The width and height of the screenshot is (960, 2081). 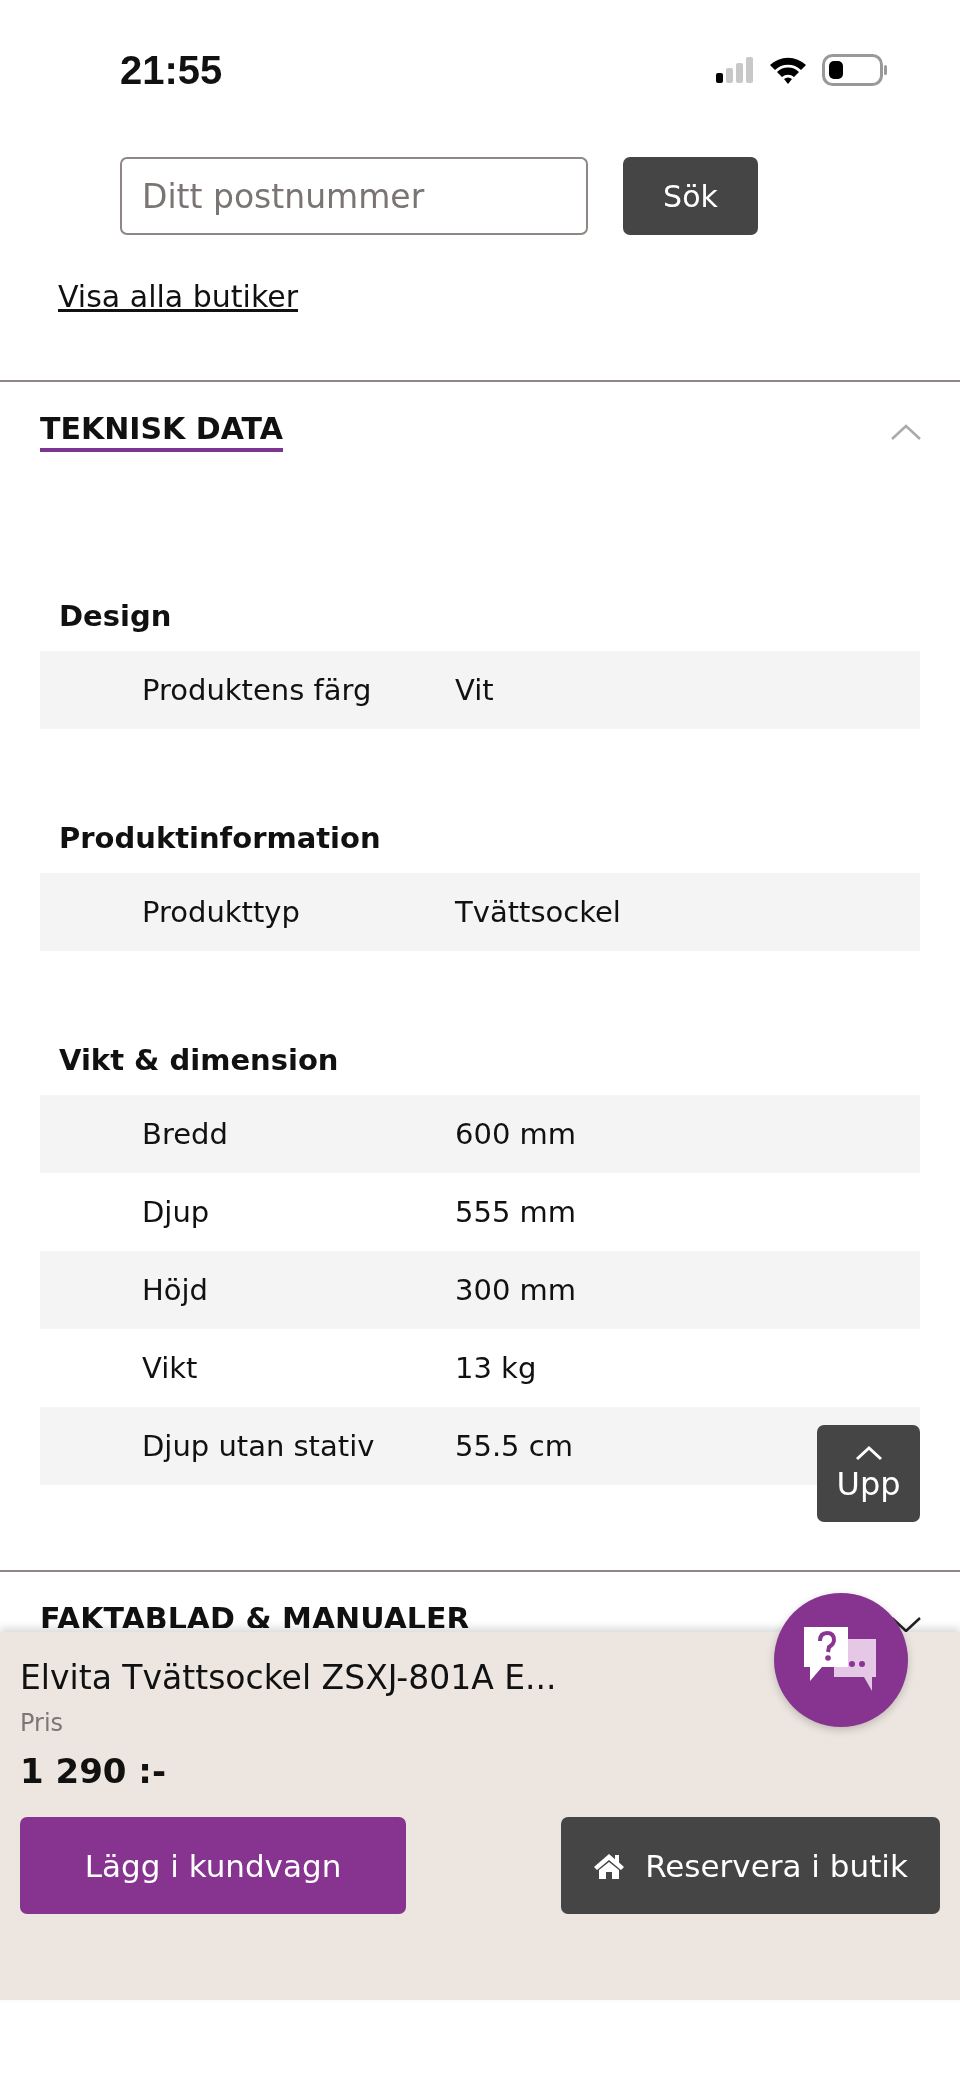 I want to click on price-label: Pris, so click(x=42, y=1723).